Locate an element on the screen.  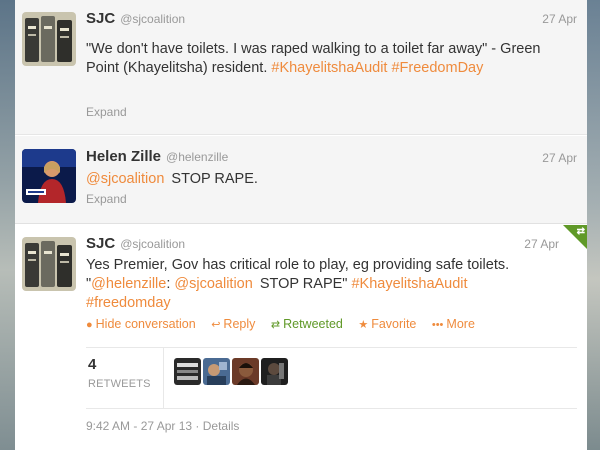
author-handle: @helenzille is located at coordinates (197, 157).